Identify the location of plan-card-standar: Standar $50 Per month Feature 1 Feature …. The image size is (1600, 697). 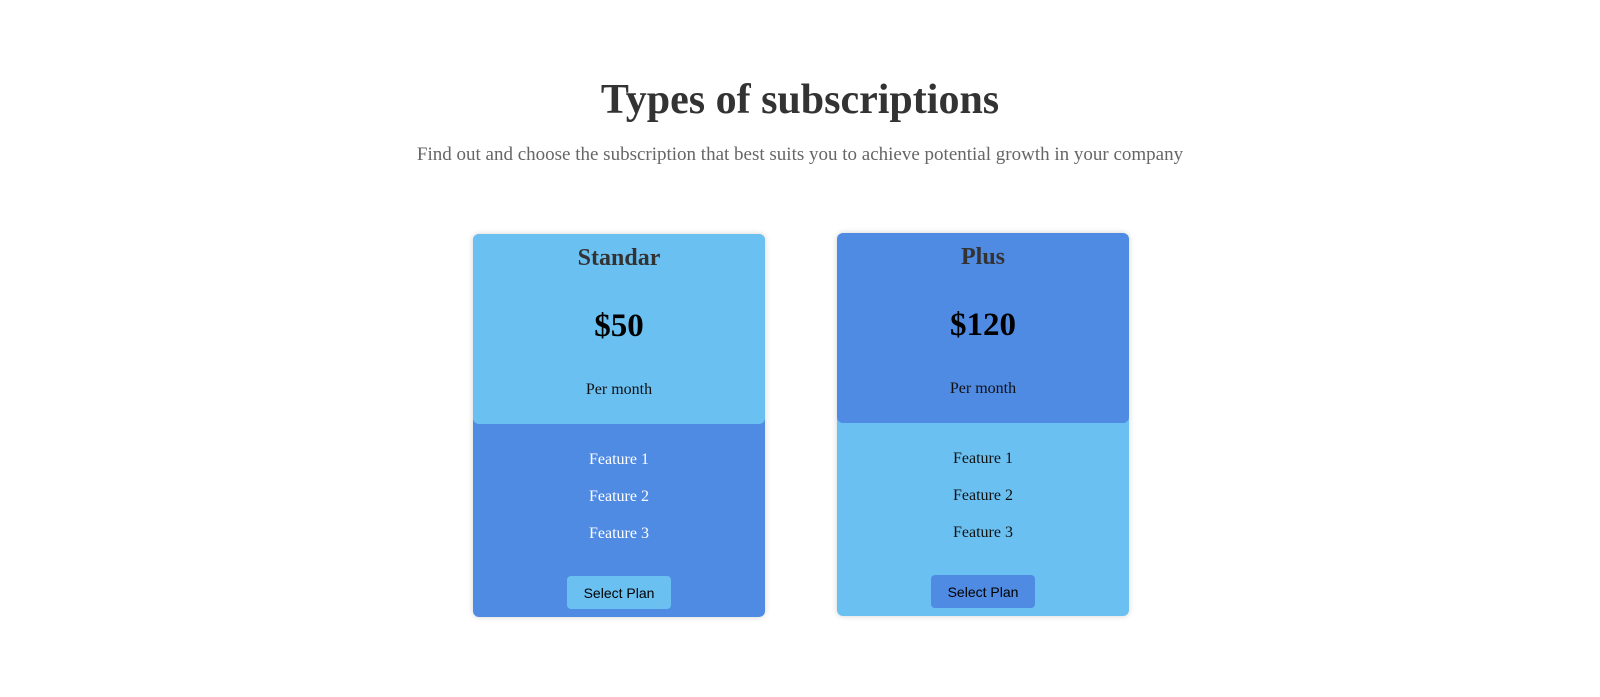
(619, 425).